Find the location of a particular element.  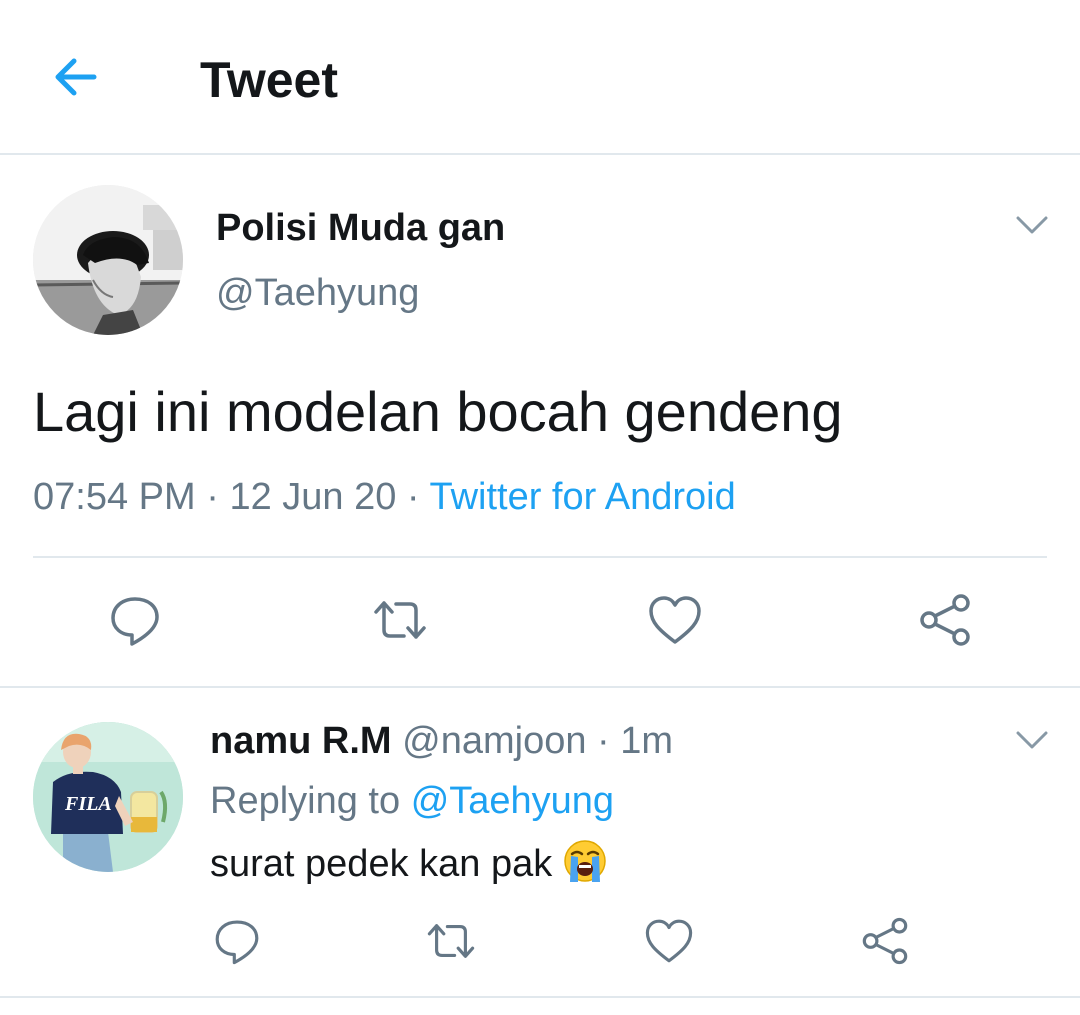

author-handle: @Taehyung is located at coordinates (317, 293).